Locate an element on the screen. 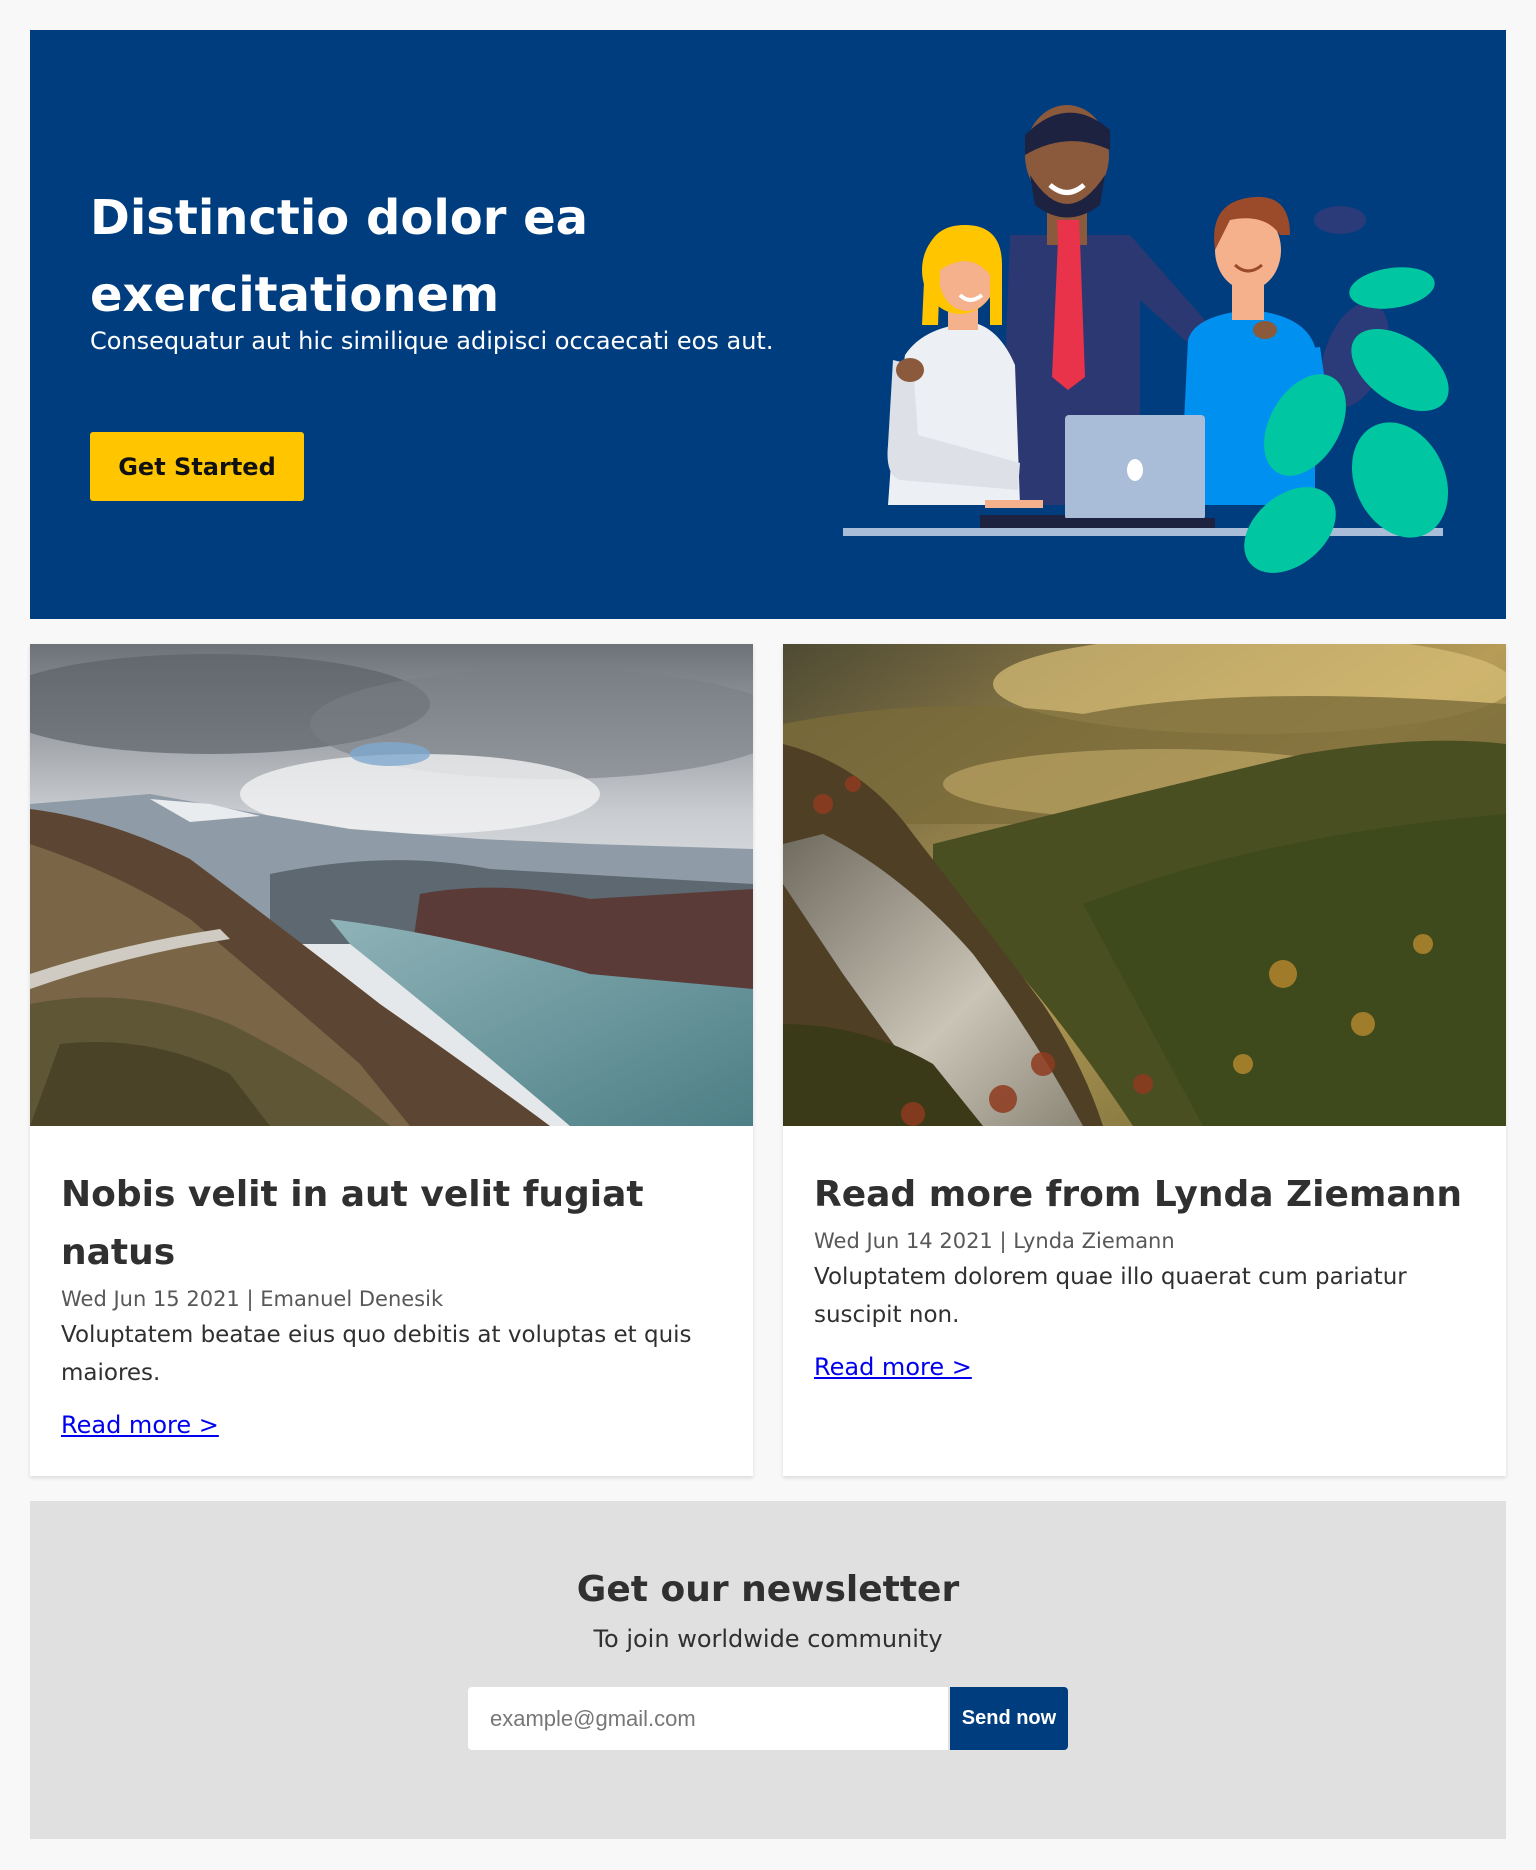  get-started-button: Get Started is located at coordinates (197, 466).